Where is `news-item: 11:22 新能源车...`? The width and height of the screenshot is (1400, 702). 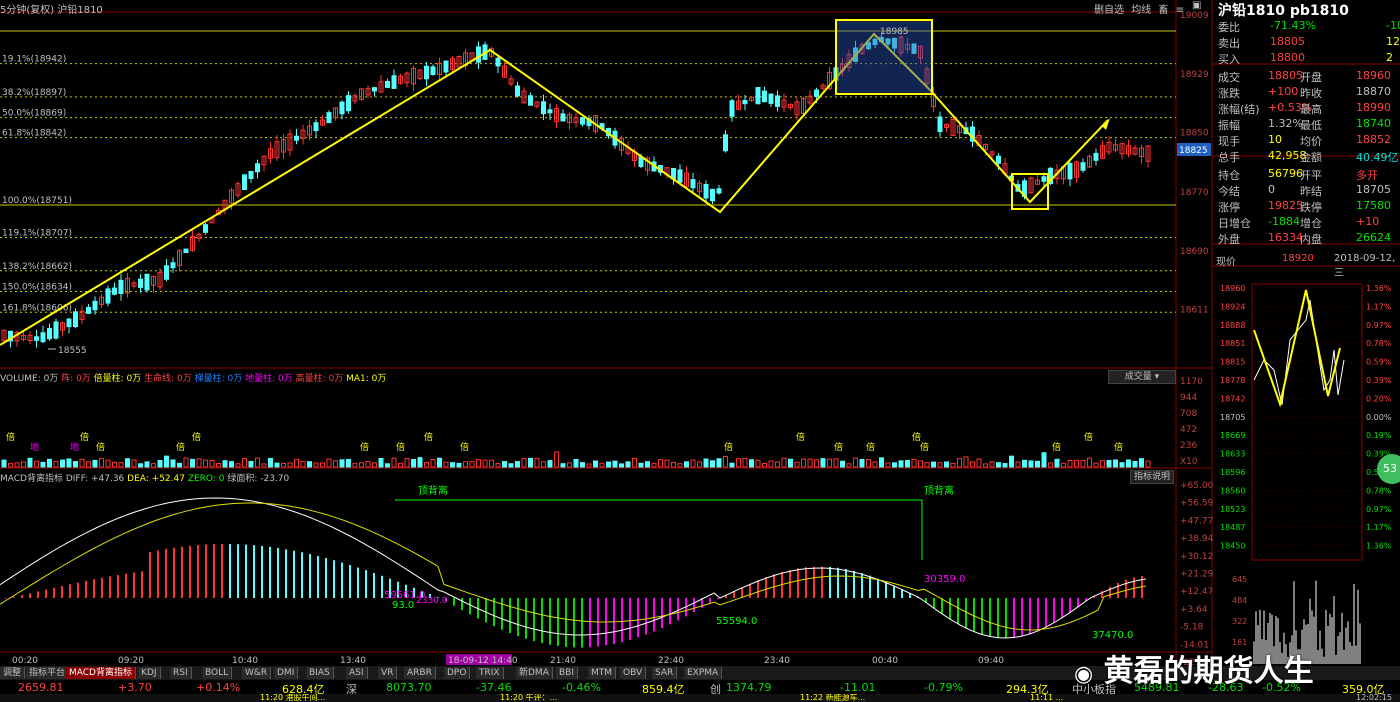
news-item: 11:22 新能源车... is located at coordinates (832, 698).